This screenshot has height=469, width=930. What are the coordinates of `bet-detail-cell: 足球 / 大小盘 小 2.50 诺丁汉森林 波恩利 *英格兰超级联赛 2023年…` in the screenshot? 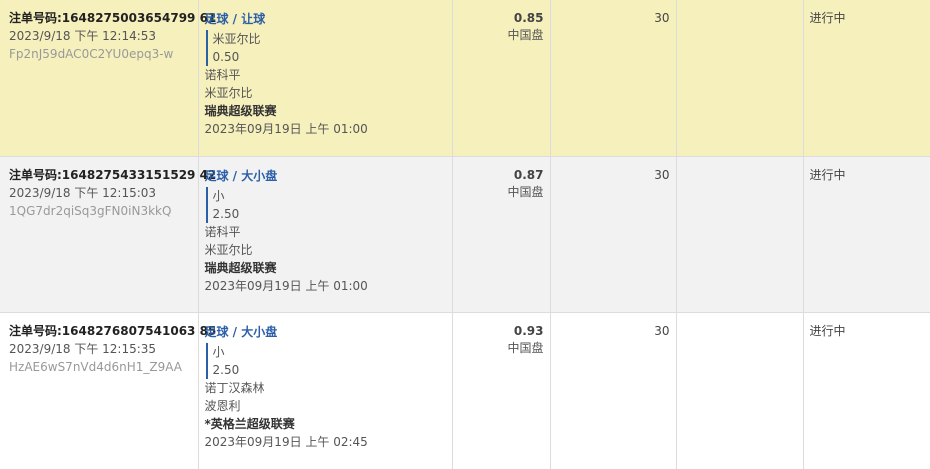 It's located at (325, 390).